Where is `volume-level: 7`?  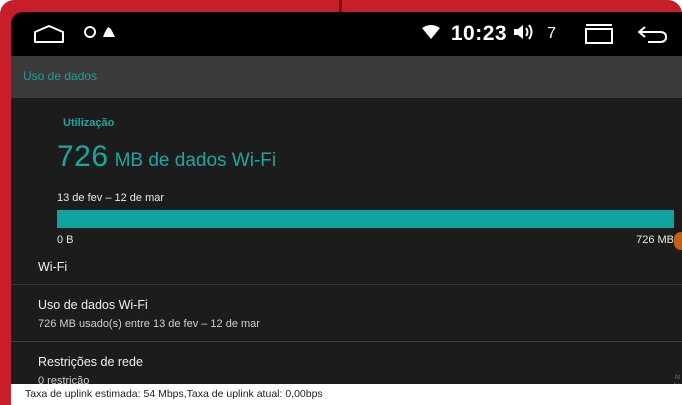 volume-level: 7 is located at coordinates (551, 33).